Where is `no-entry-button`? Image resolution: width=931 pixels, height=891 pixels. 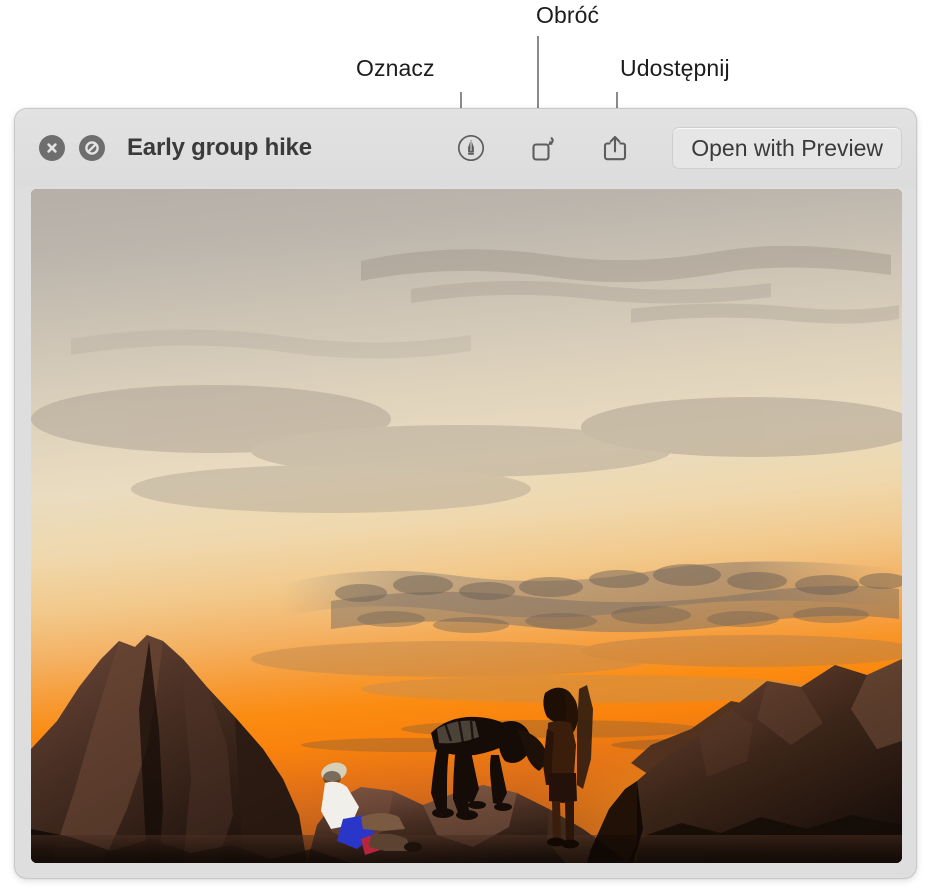 no-entry-button is located at coordinates (92, 148).